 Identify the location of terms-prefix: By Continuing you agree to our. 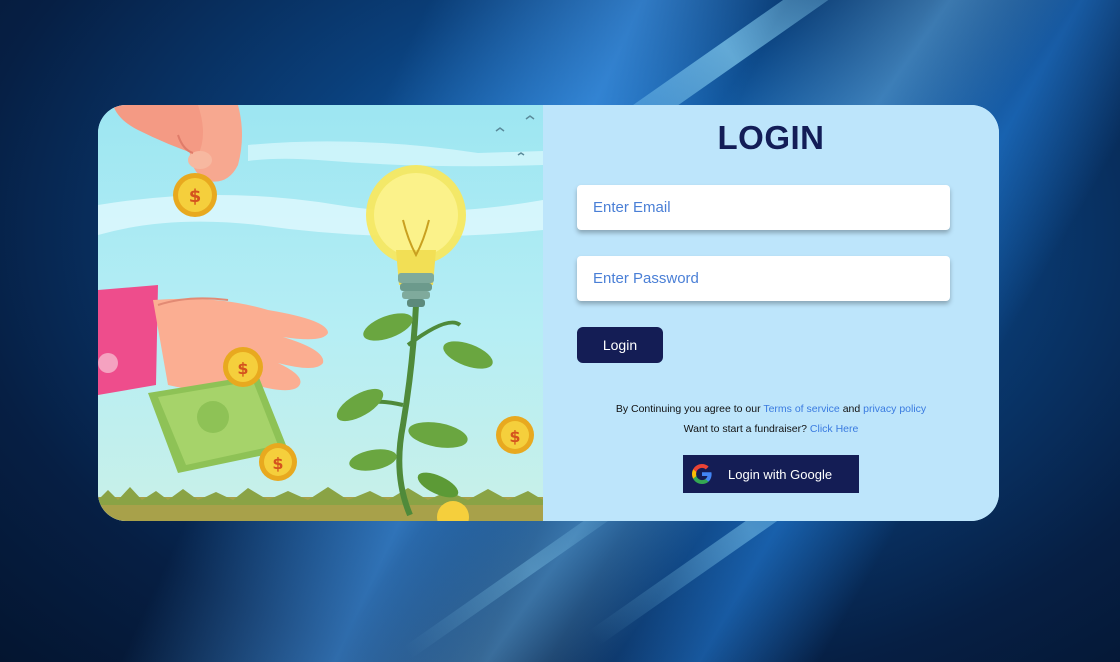
(688, 409).